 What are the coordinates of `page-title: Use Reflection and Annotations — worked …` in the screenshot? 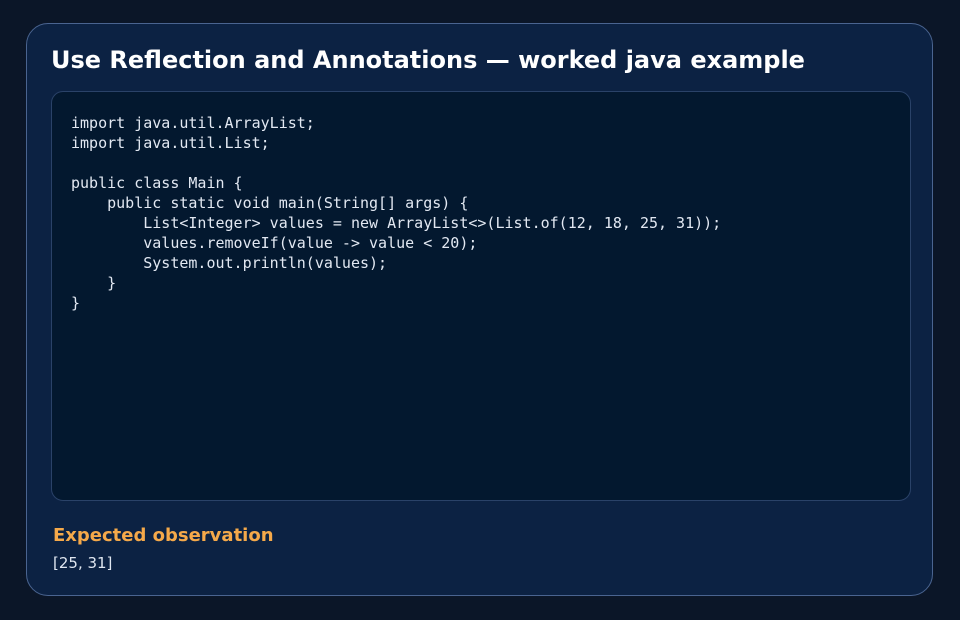 It's located at (428, 60).